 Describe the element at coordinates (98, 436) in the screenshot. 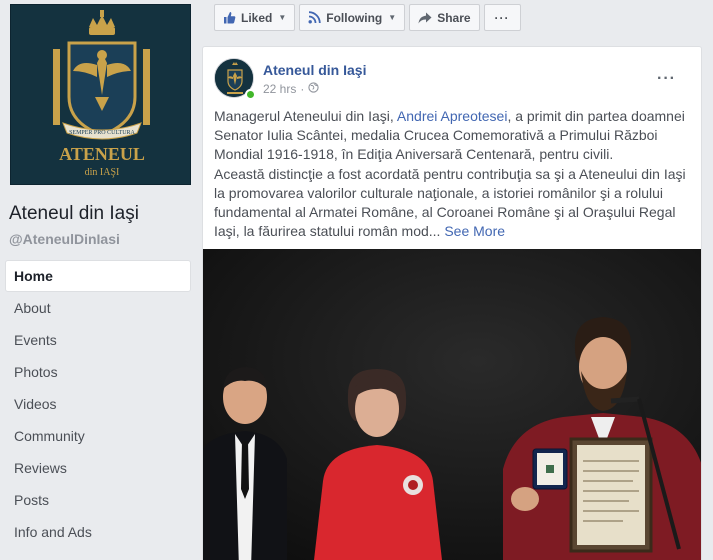

I see `nav-item-community: Community` at that location.